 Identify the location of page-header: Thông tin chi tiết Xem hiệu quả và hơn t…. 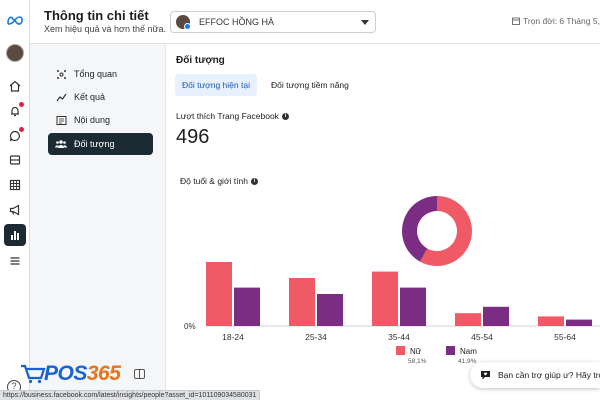
(315, 22).